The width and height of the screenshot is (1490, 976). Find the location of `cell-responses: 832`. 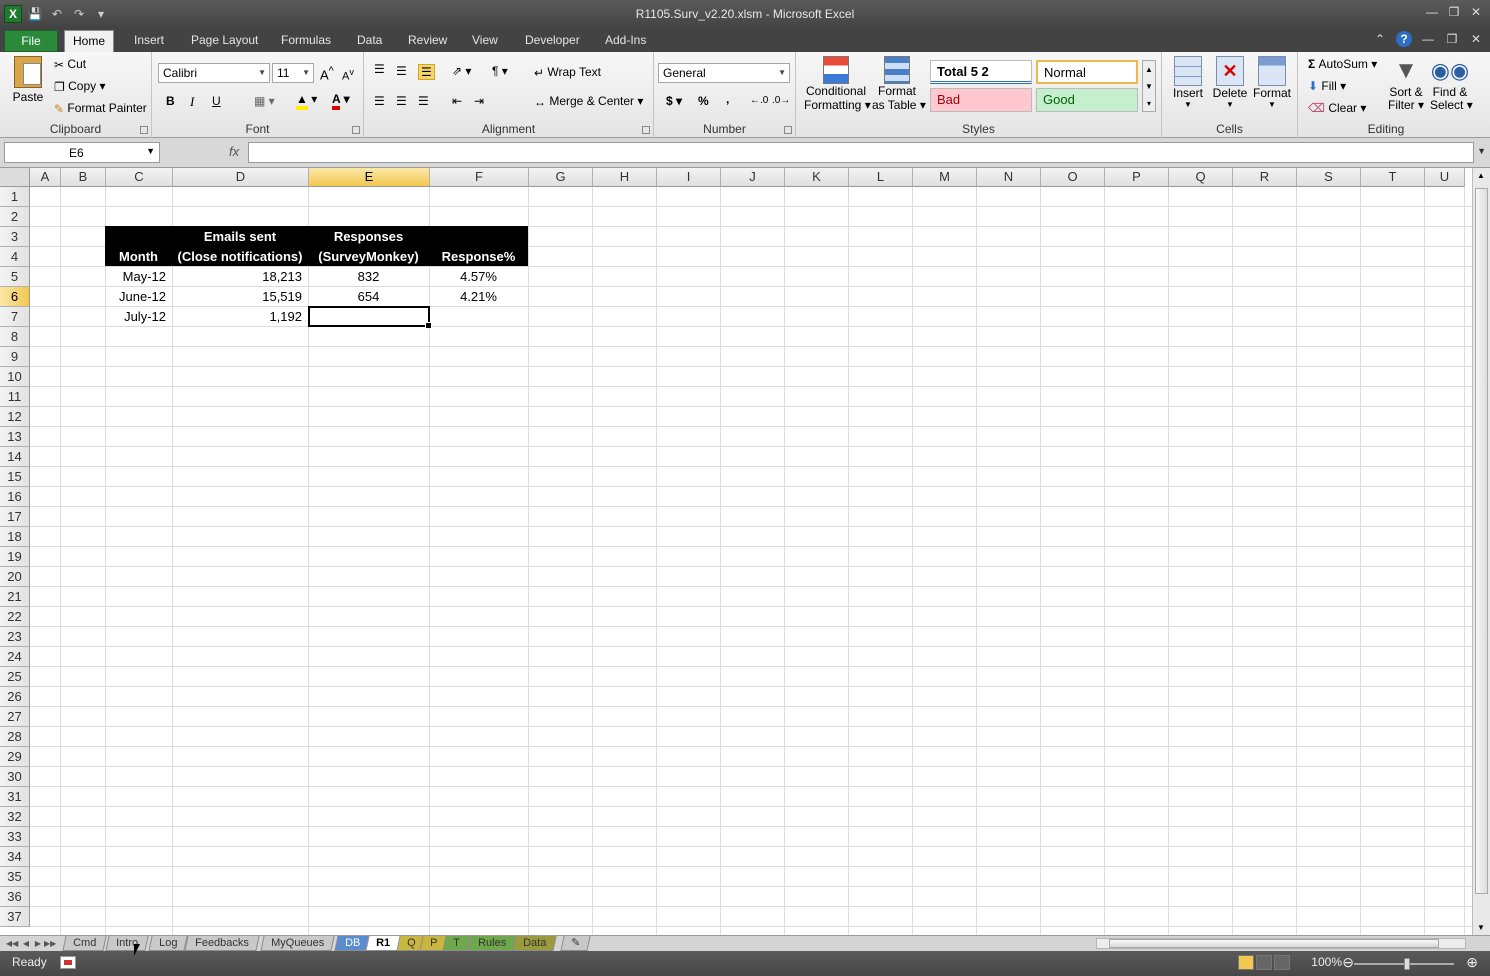

cell-responses: 832 is located at coordinates (368, 276).